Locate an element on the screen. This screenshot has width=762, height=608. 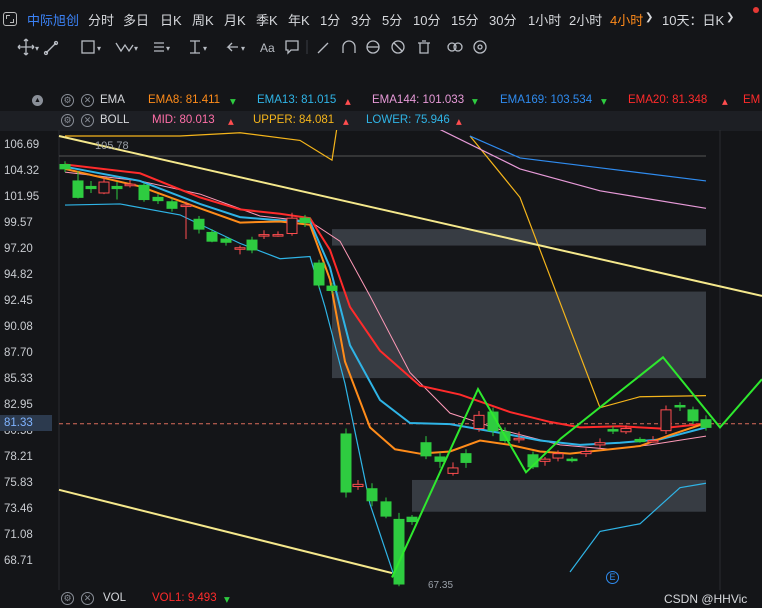
move-icon is located at coordinates (26, 47).